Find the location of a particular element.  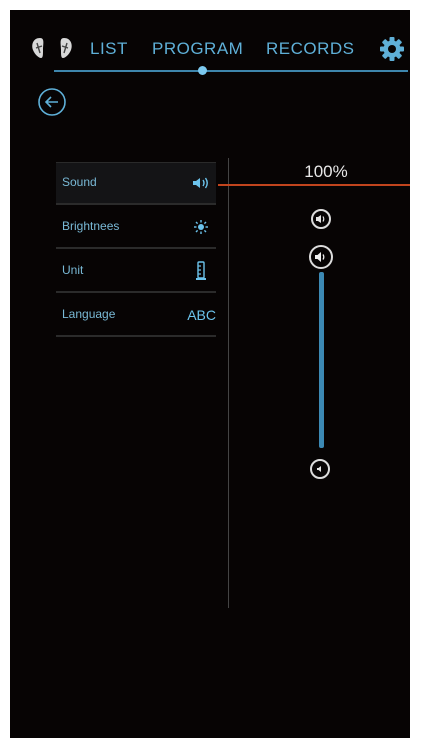

panel-divider is located at coordinates (228, 383).